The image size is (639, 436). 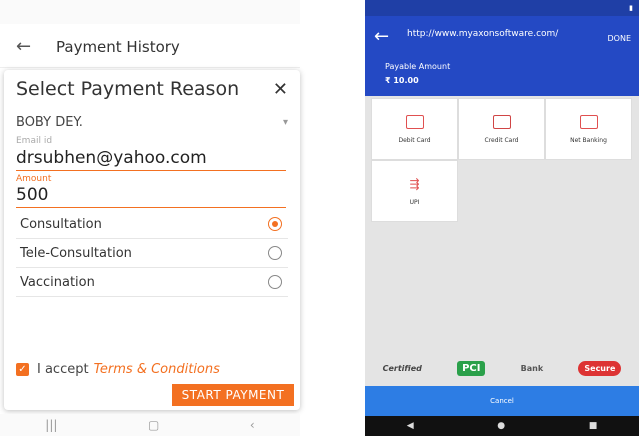 What do you see at coordinates (233, 395) in the screenshot?
I see `start-payment-button: START PAYMENT` at bounding box center [233, 395].